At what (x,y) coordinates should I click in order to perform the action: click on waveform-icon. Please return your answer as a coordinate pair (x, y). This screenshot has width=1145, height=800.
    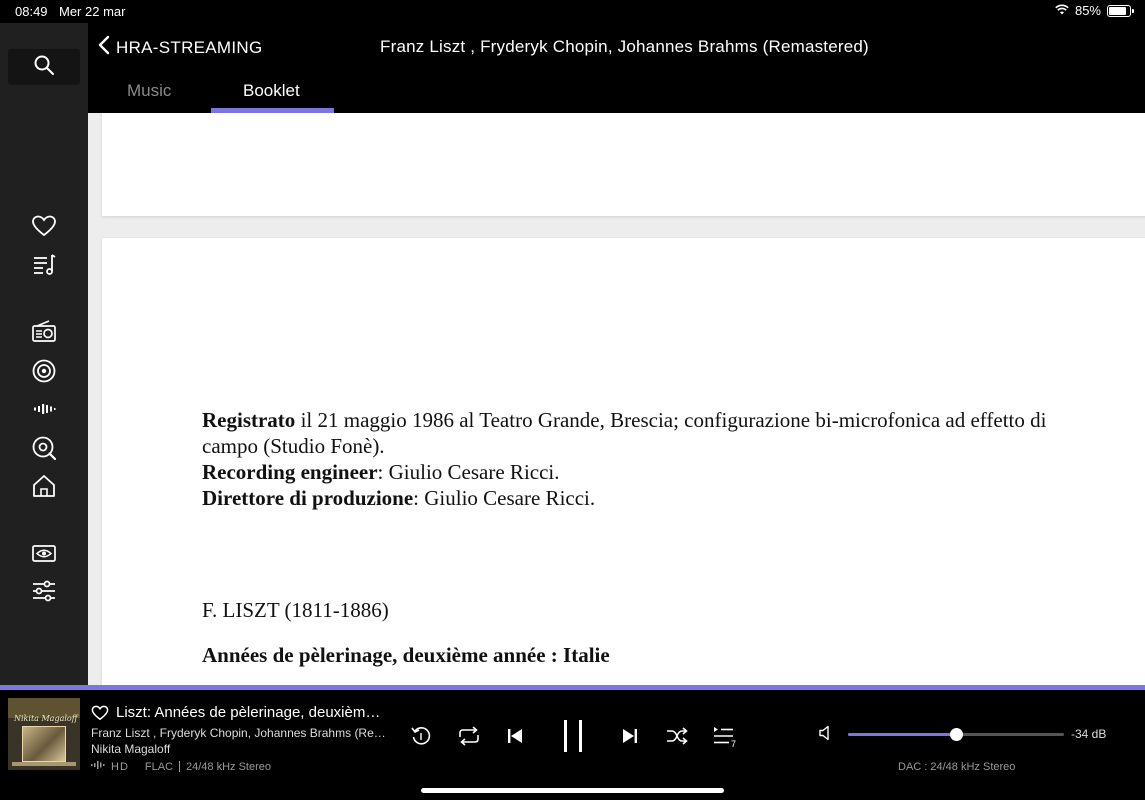
    Looking at the image, I should click on (44, 411).